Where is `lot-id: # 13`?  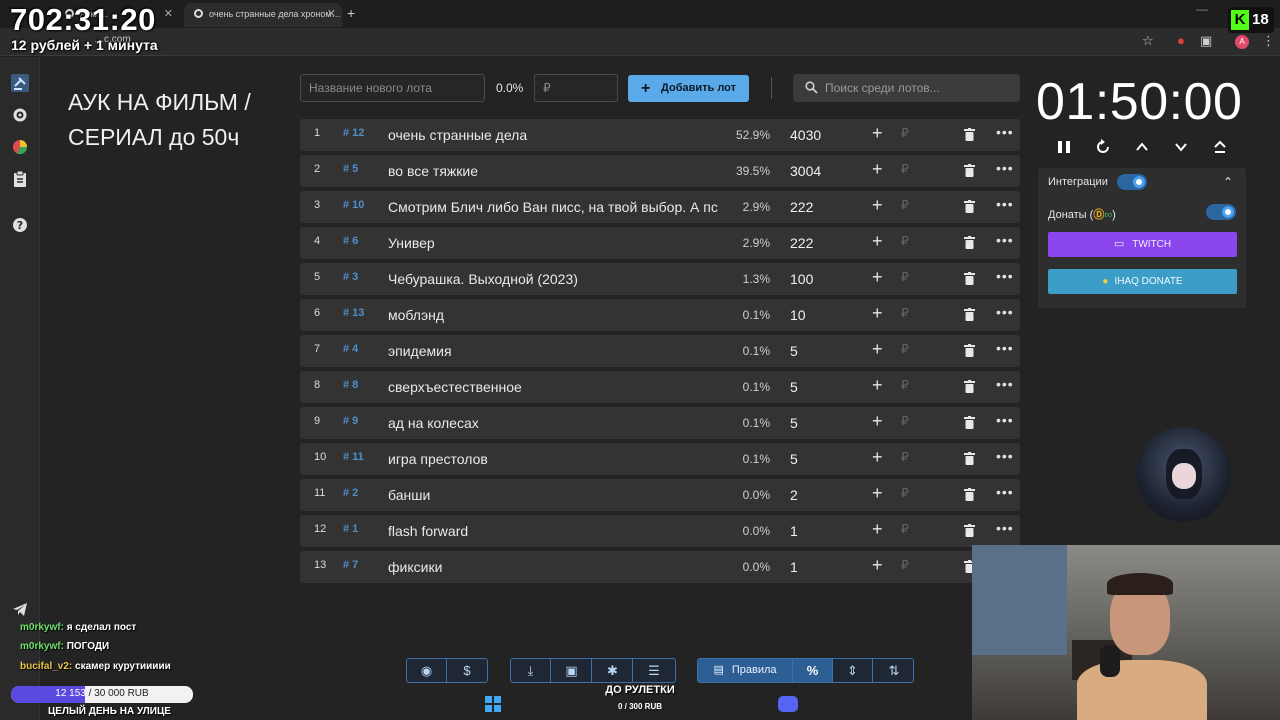
lot-id: # 13 is located at coordinates (353, 313).